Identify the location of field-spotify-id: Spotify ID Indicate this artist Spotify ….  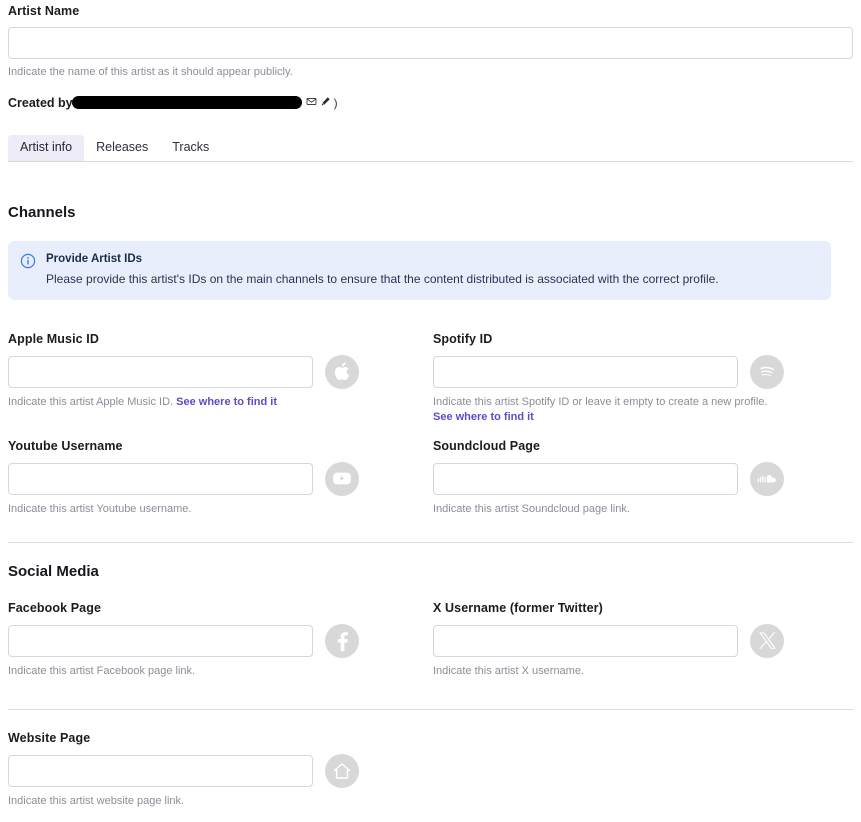
(645, 378).